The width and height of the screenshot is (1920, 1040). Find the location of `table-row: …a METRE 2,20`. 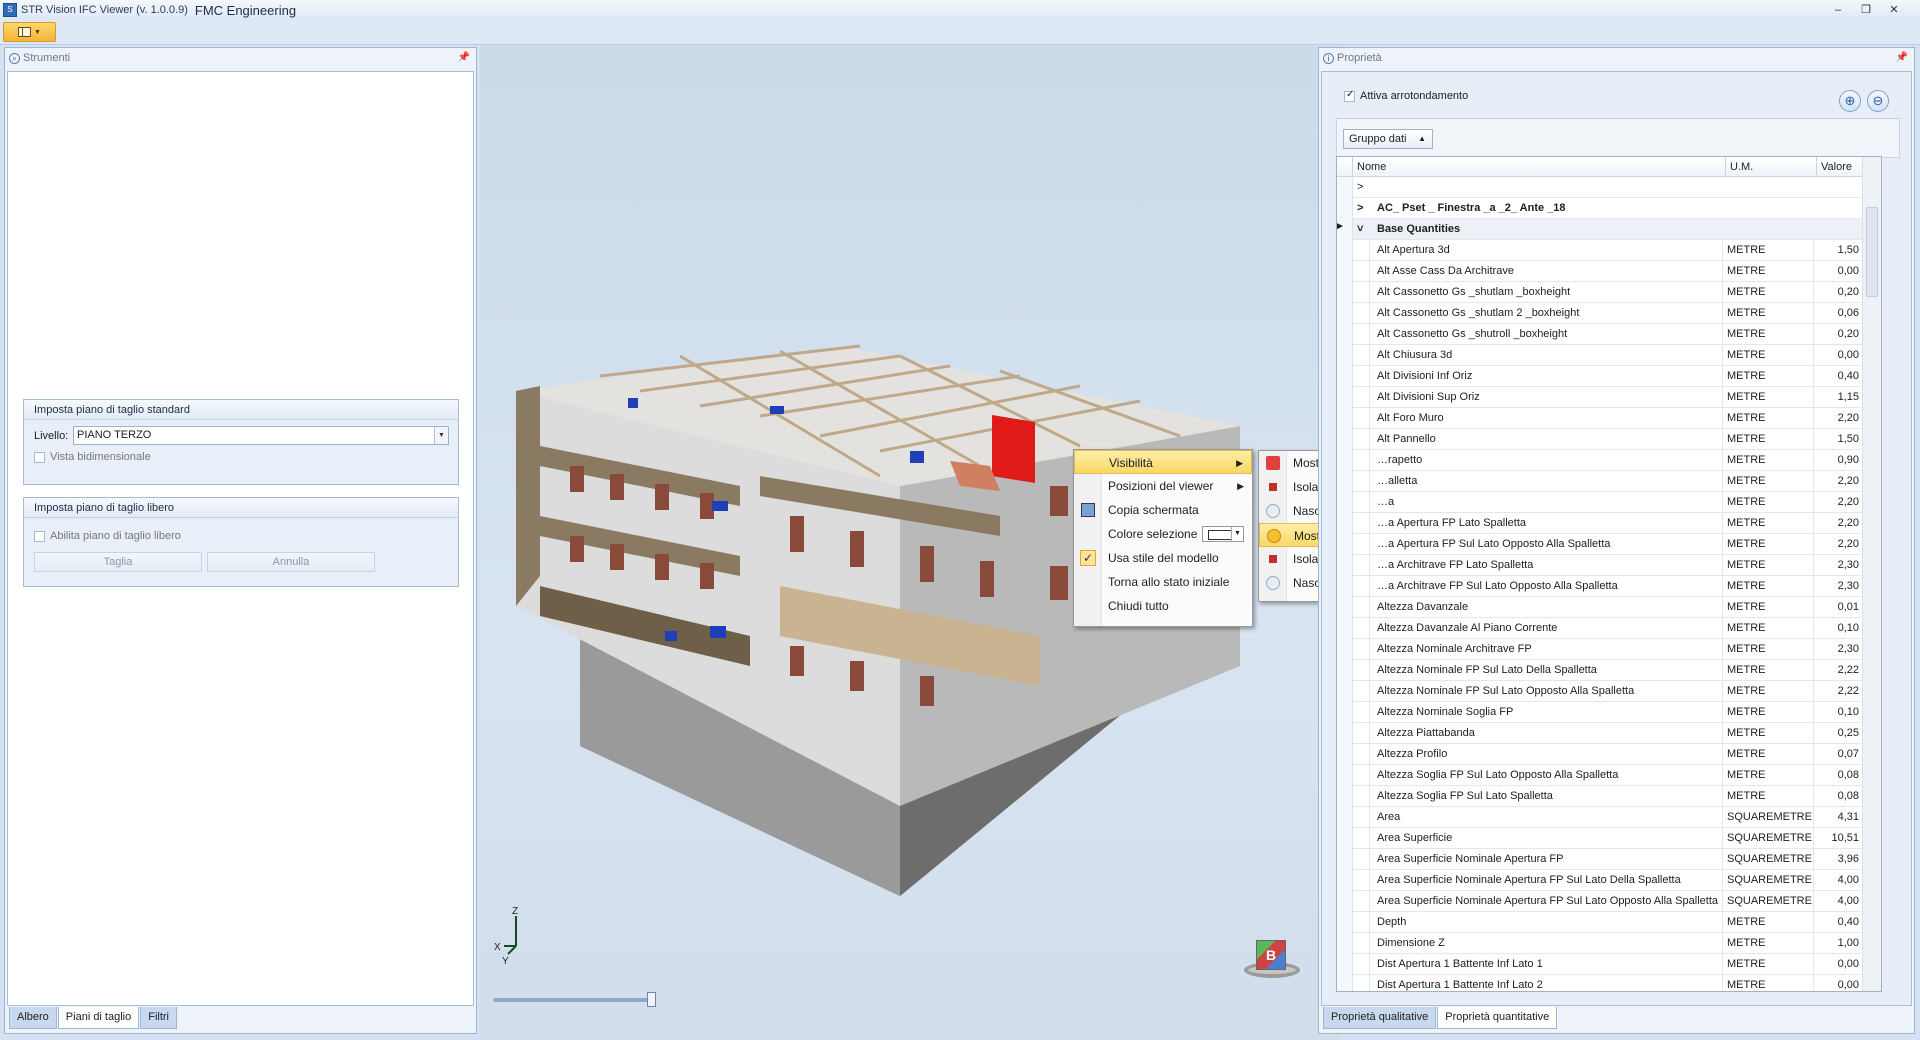

table-row: …a METRE 2,20 is located at coordinates (1599, 502).